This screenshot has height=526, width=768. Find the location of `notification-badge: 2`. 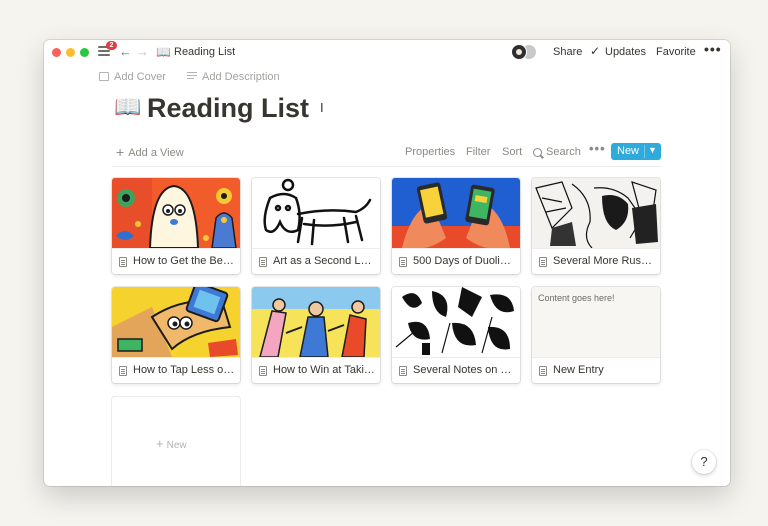

notification-badge: 2 is located at coordinates (111, 45).